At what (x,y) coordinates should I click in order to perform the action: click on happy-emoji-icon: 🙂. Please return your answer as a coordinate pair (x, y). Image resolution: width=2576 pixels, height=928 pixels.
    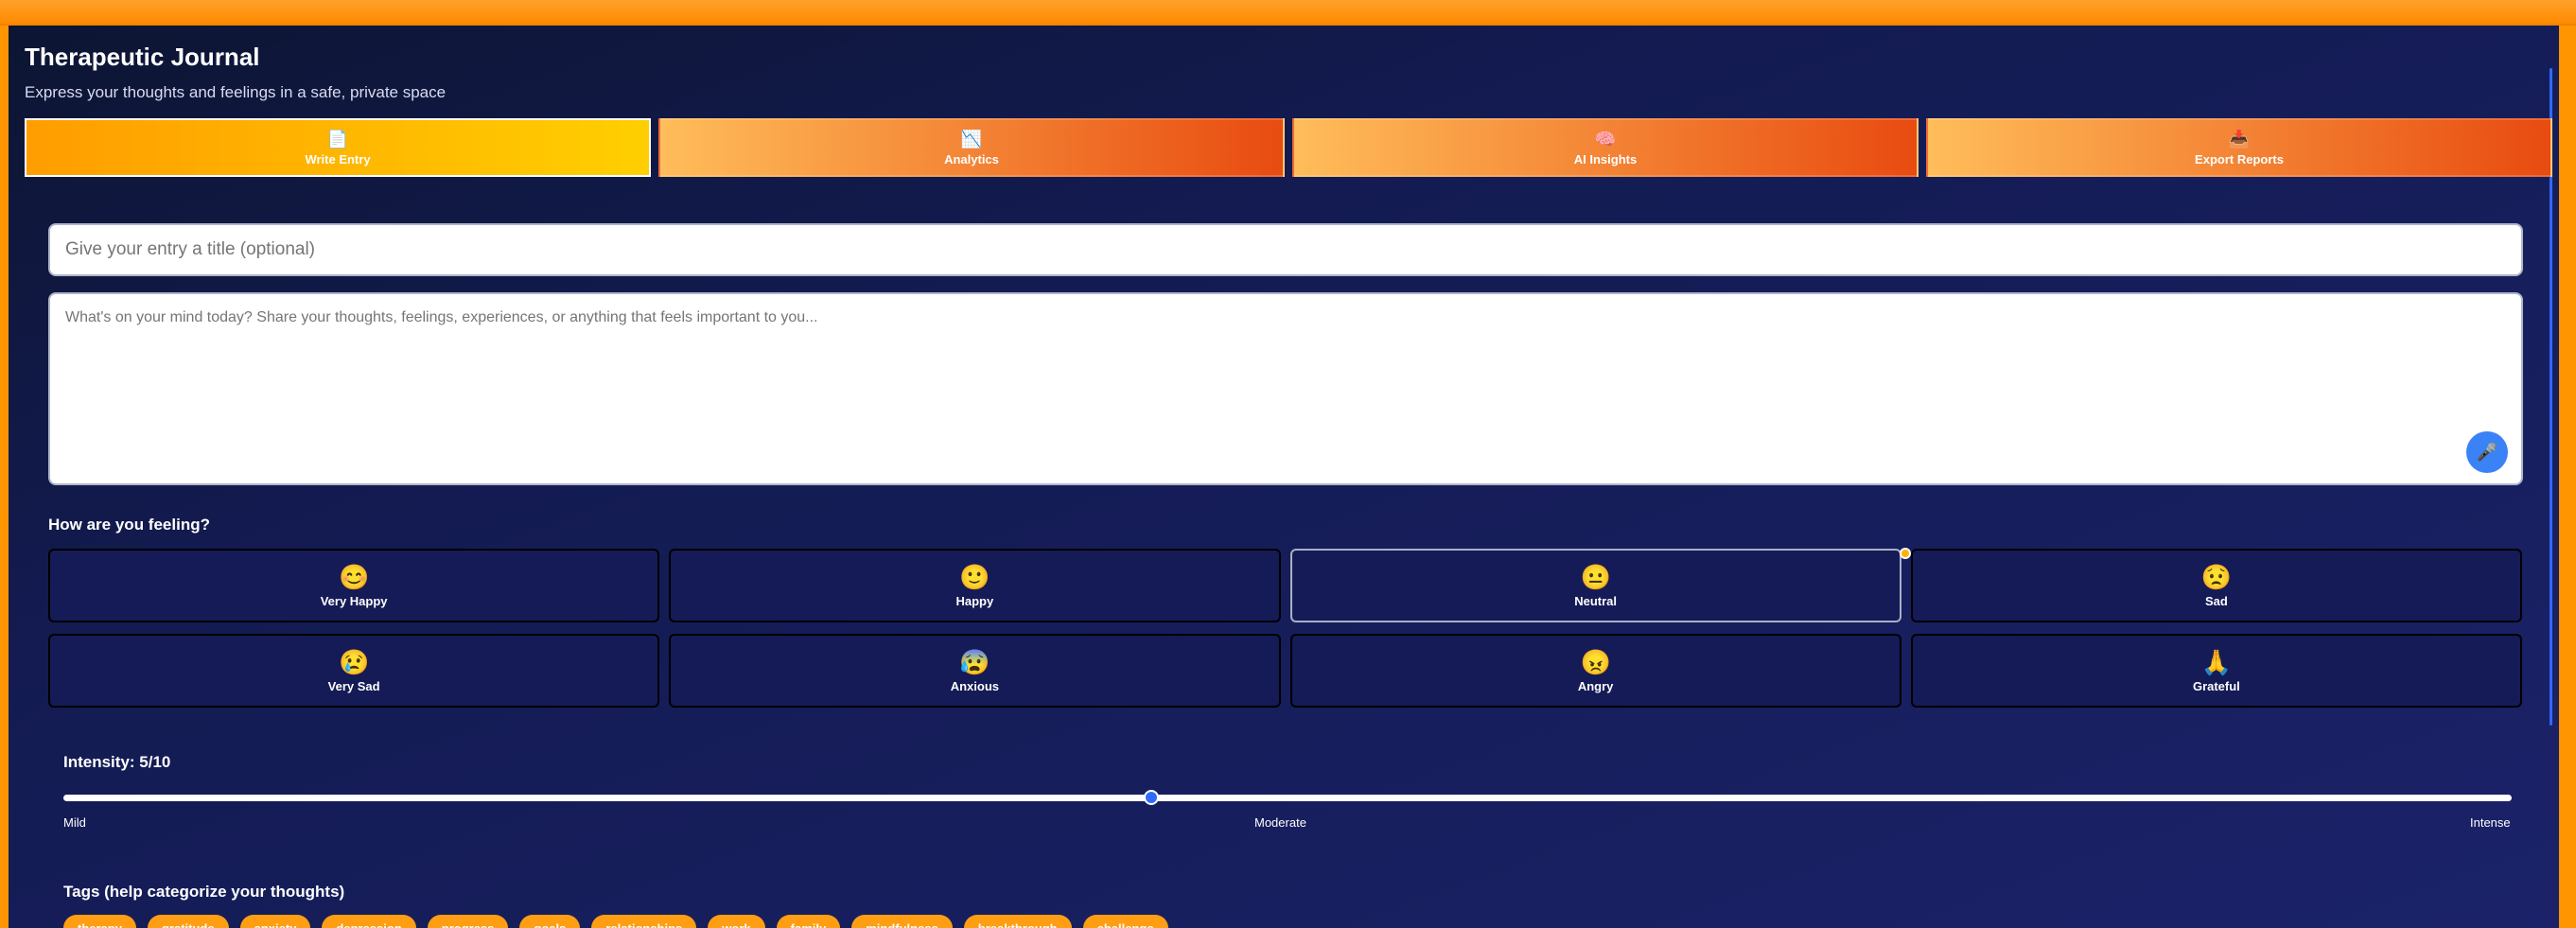
    Looking at the image, I should click on (975, 577).